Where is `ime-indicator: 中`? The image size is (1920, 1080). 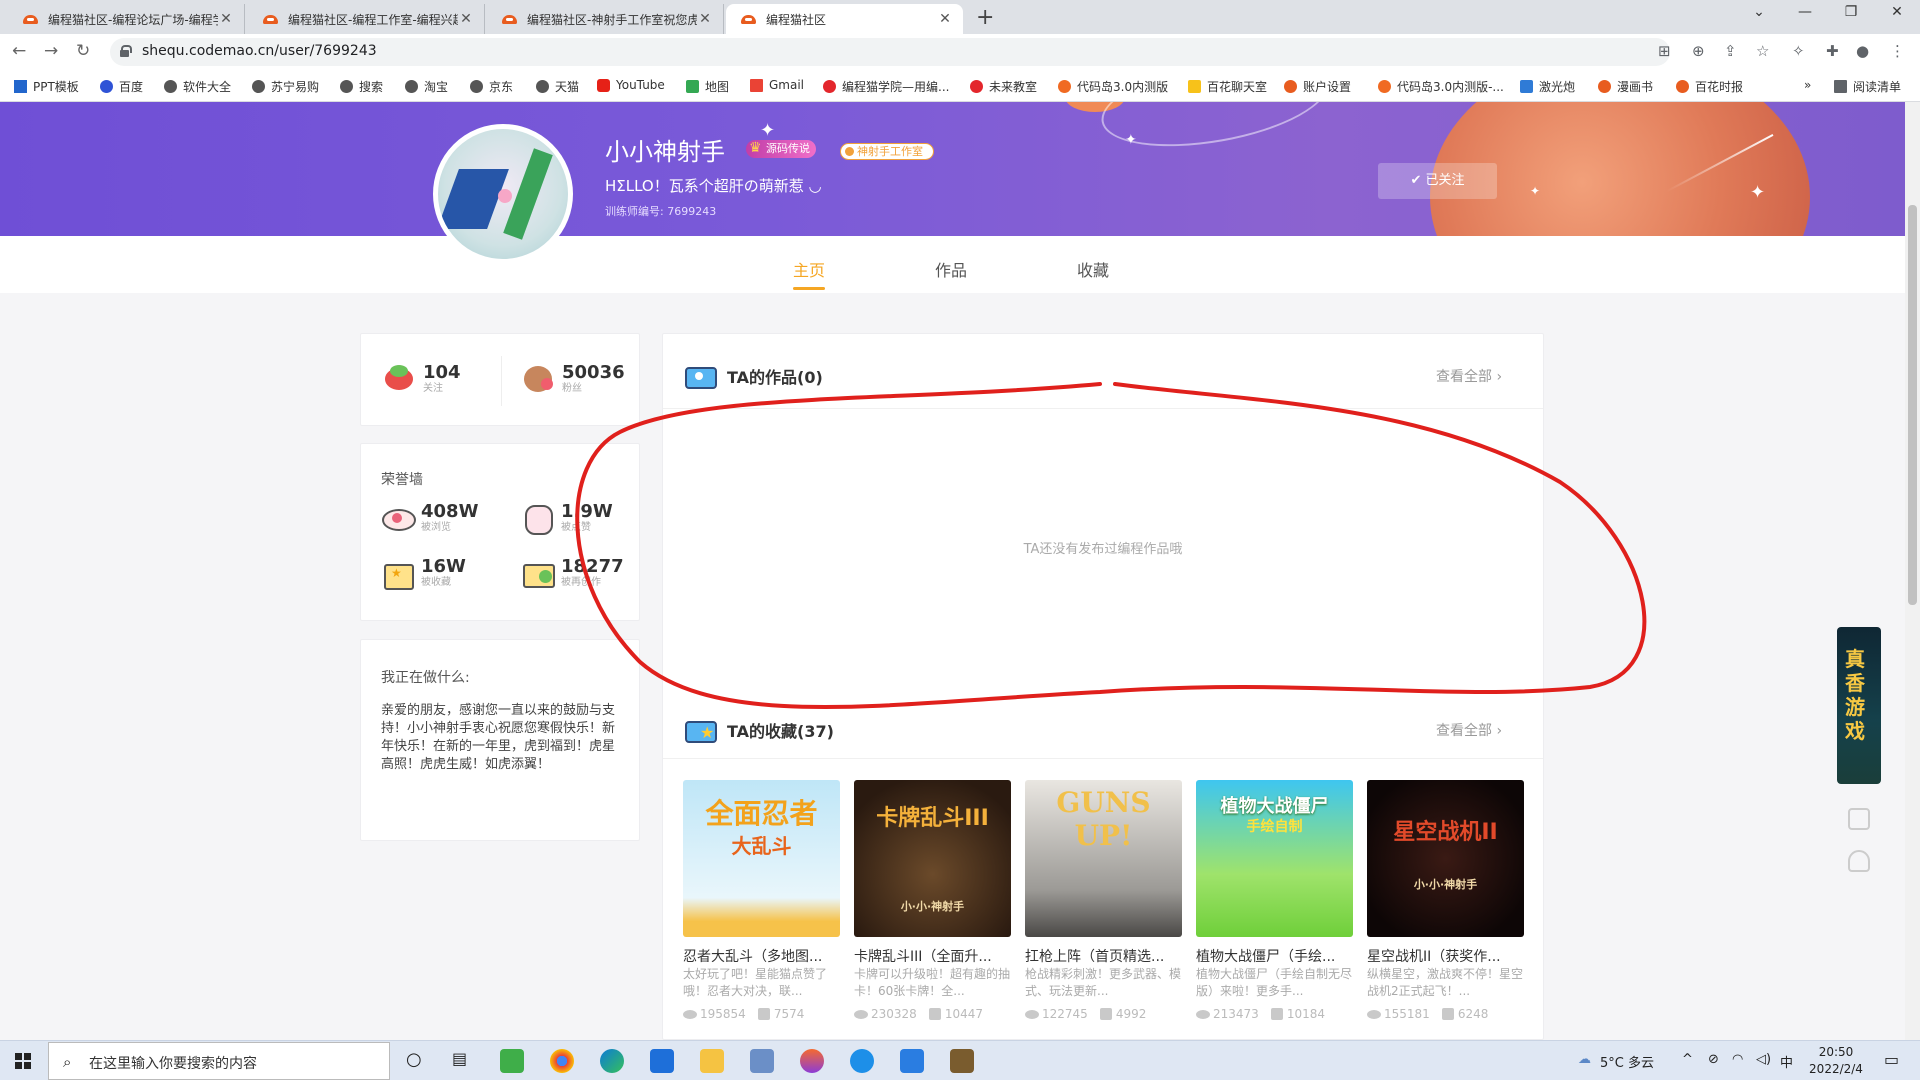
ime-indicator: 中 is located at coordinates (1786, 1061).